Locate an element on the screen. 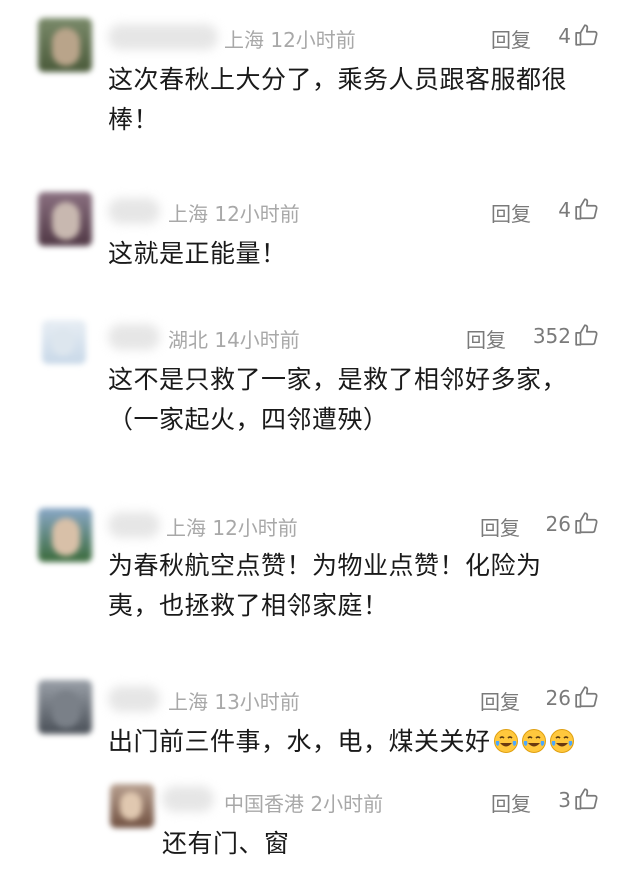 This screenshot has height=886, width=637. comment-text: 为春秋航空点赞！为物业点赞！化险为 夷，也拯救了相邻家庭！ is located at coordinates (325, 586).